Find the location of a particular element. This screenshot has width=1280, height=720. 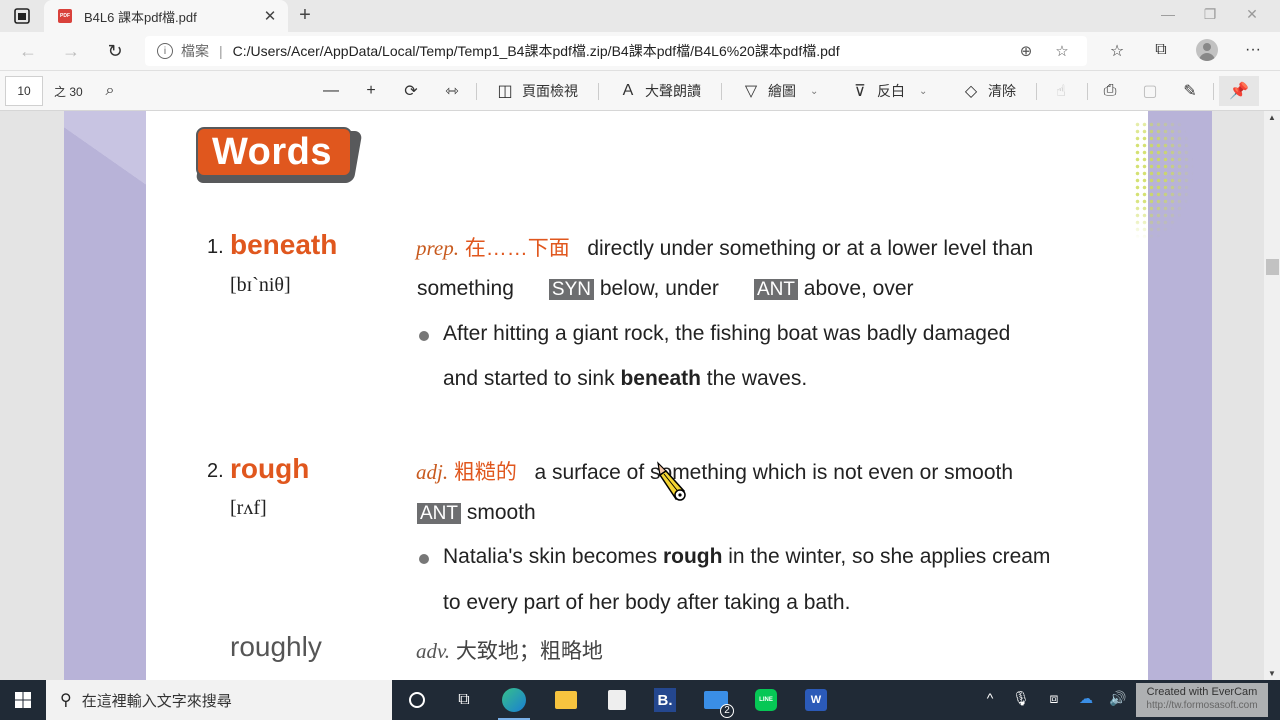

edge-app is located at coordinates (514, 703).